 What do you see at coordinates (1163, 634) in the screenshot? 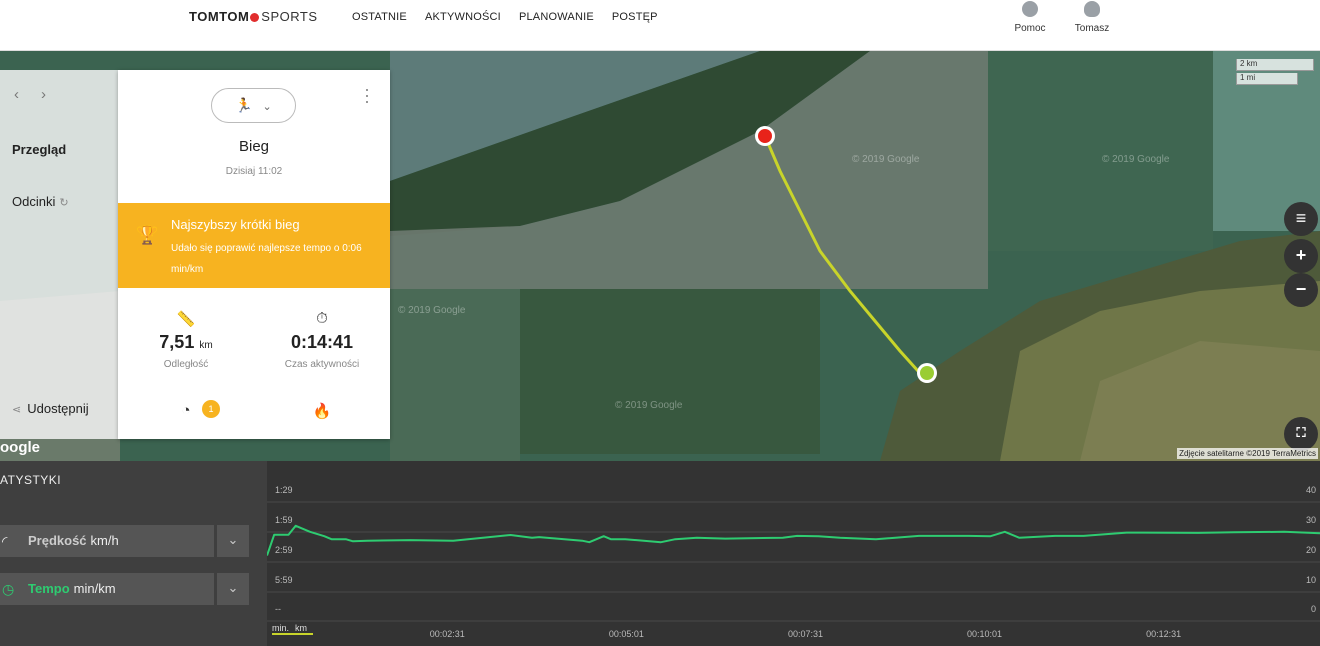
I see `x-tick-label: 00:12:31` at bounding box center [1163, 634].